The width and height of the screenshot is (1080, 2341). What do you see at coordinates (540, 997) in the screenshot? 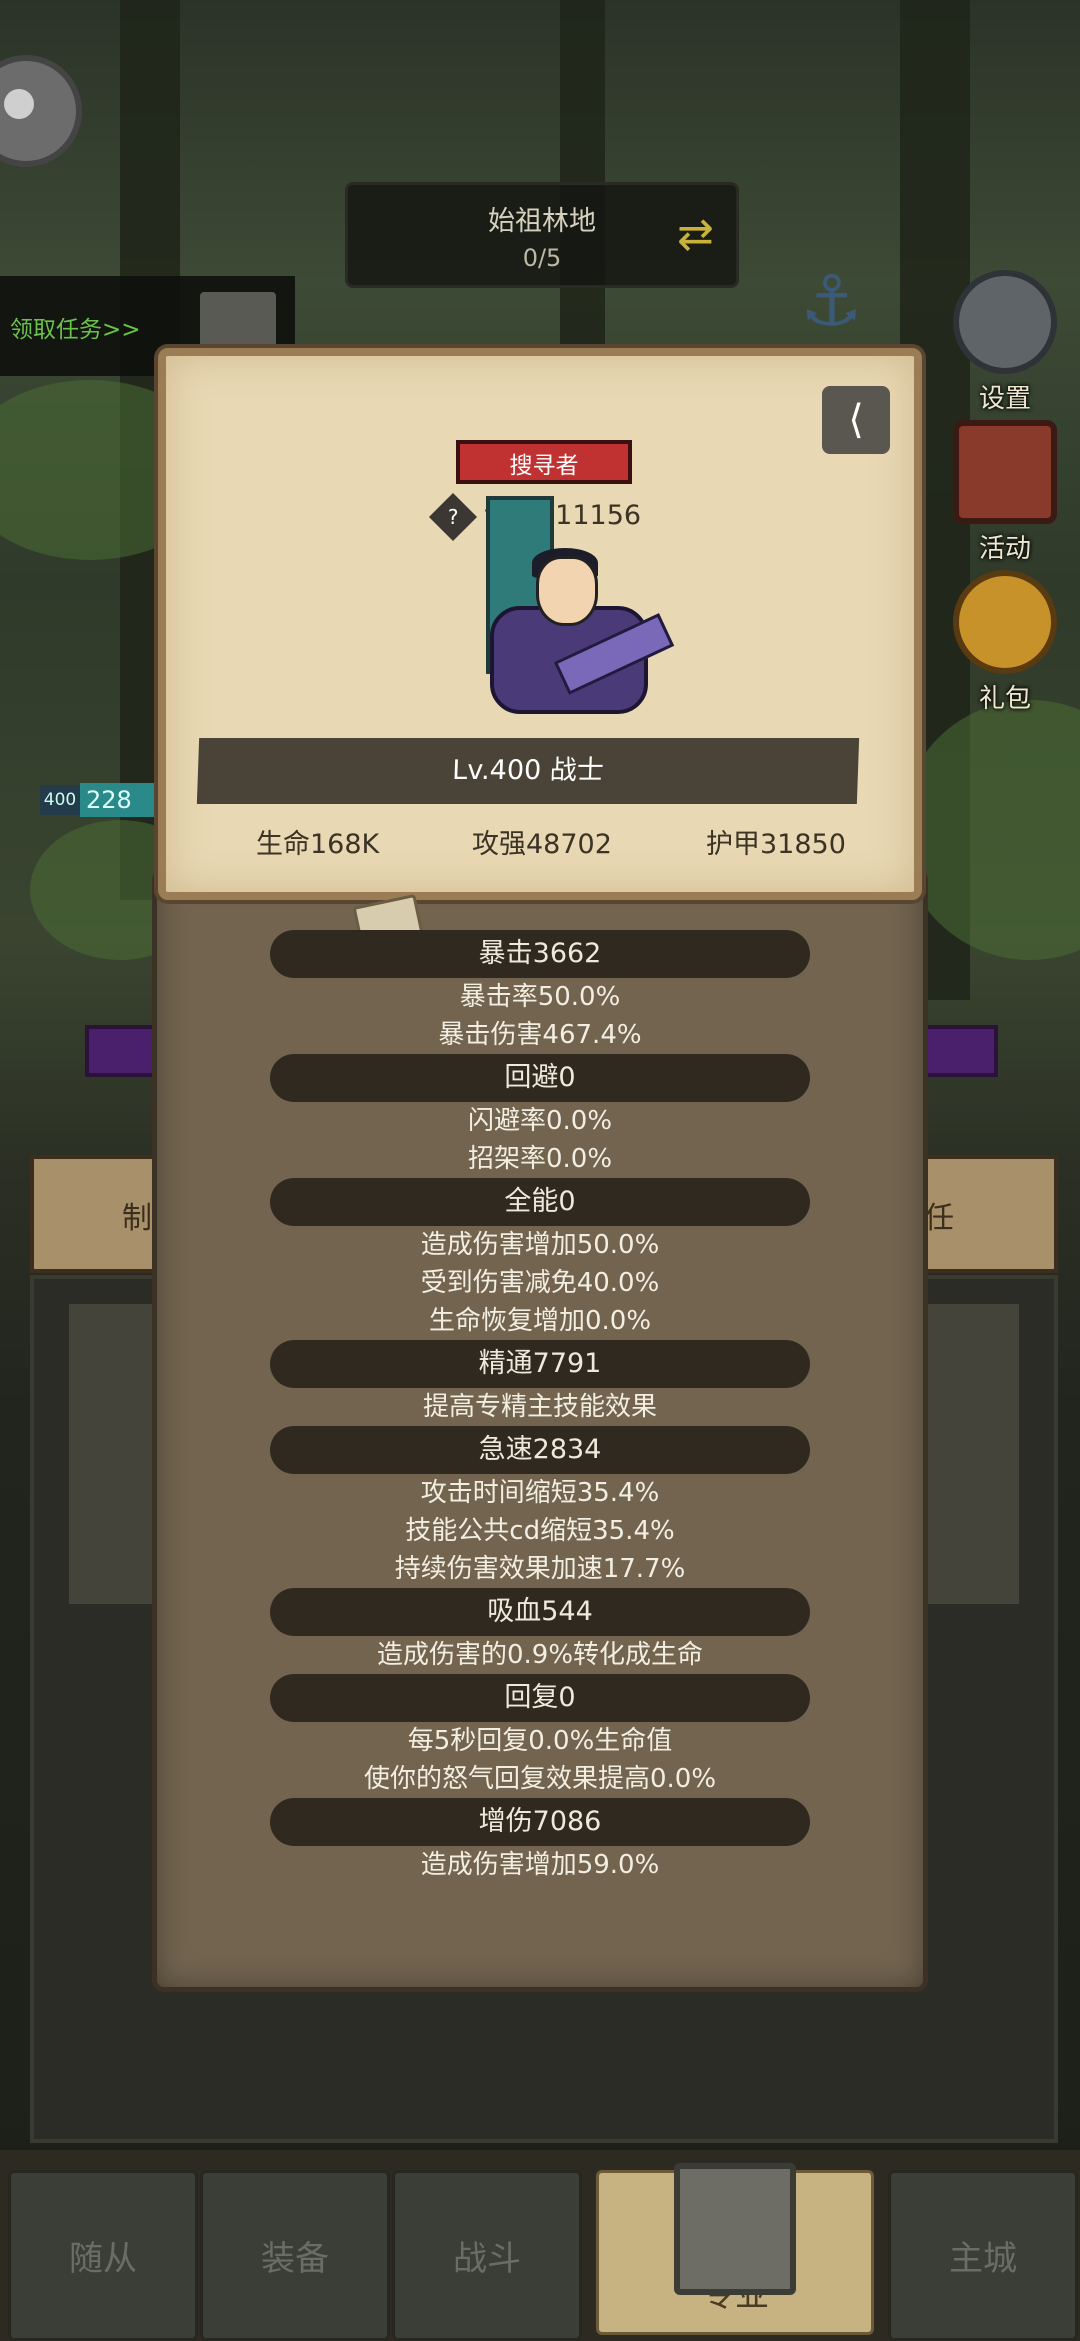
I see `stat-line: 暴击率50.0%` at bounding box center [540, 997].